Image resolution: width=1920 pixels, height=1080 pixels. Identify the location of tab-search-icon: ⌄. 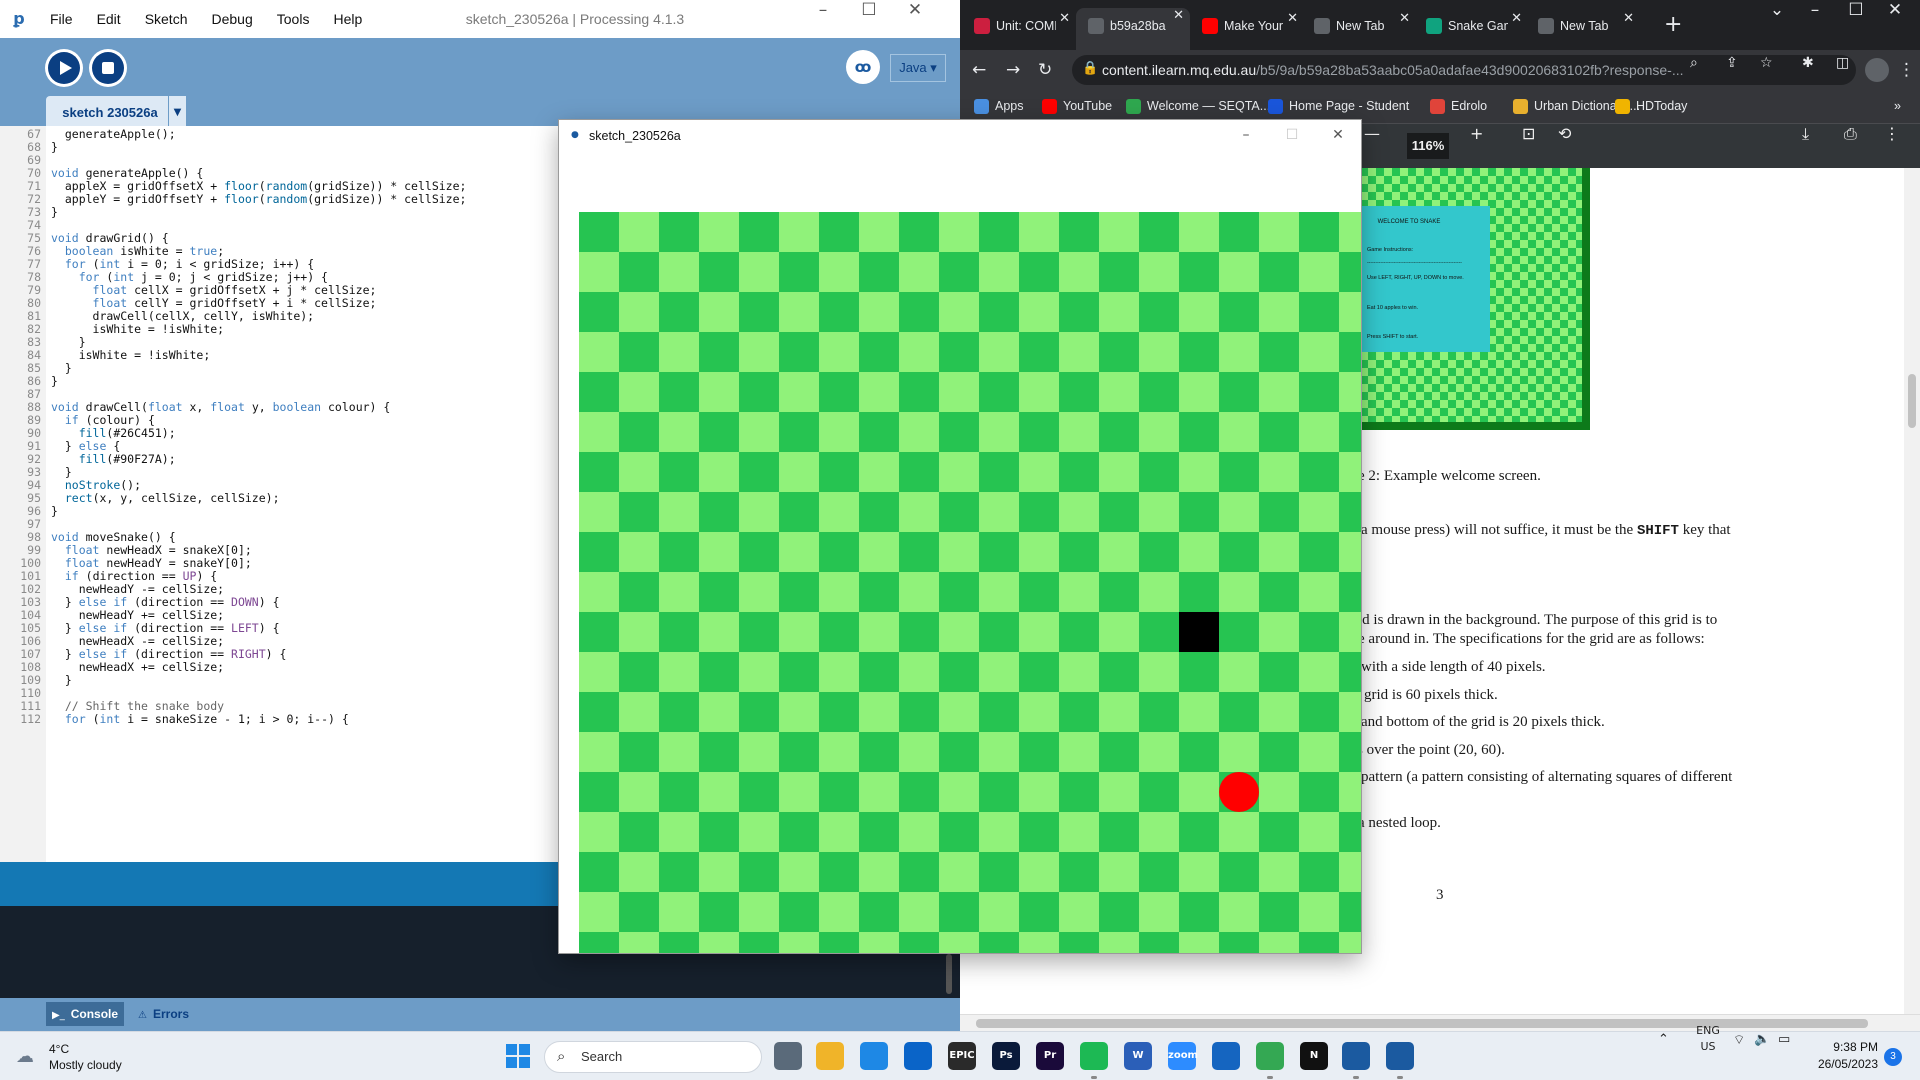
(1777, 19).